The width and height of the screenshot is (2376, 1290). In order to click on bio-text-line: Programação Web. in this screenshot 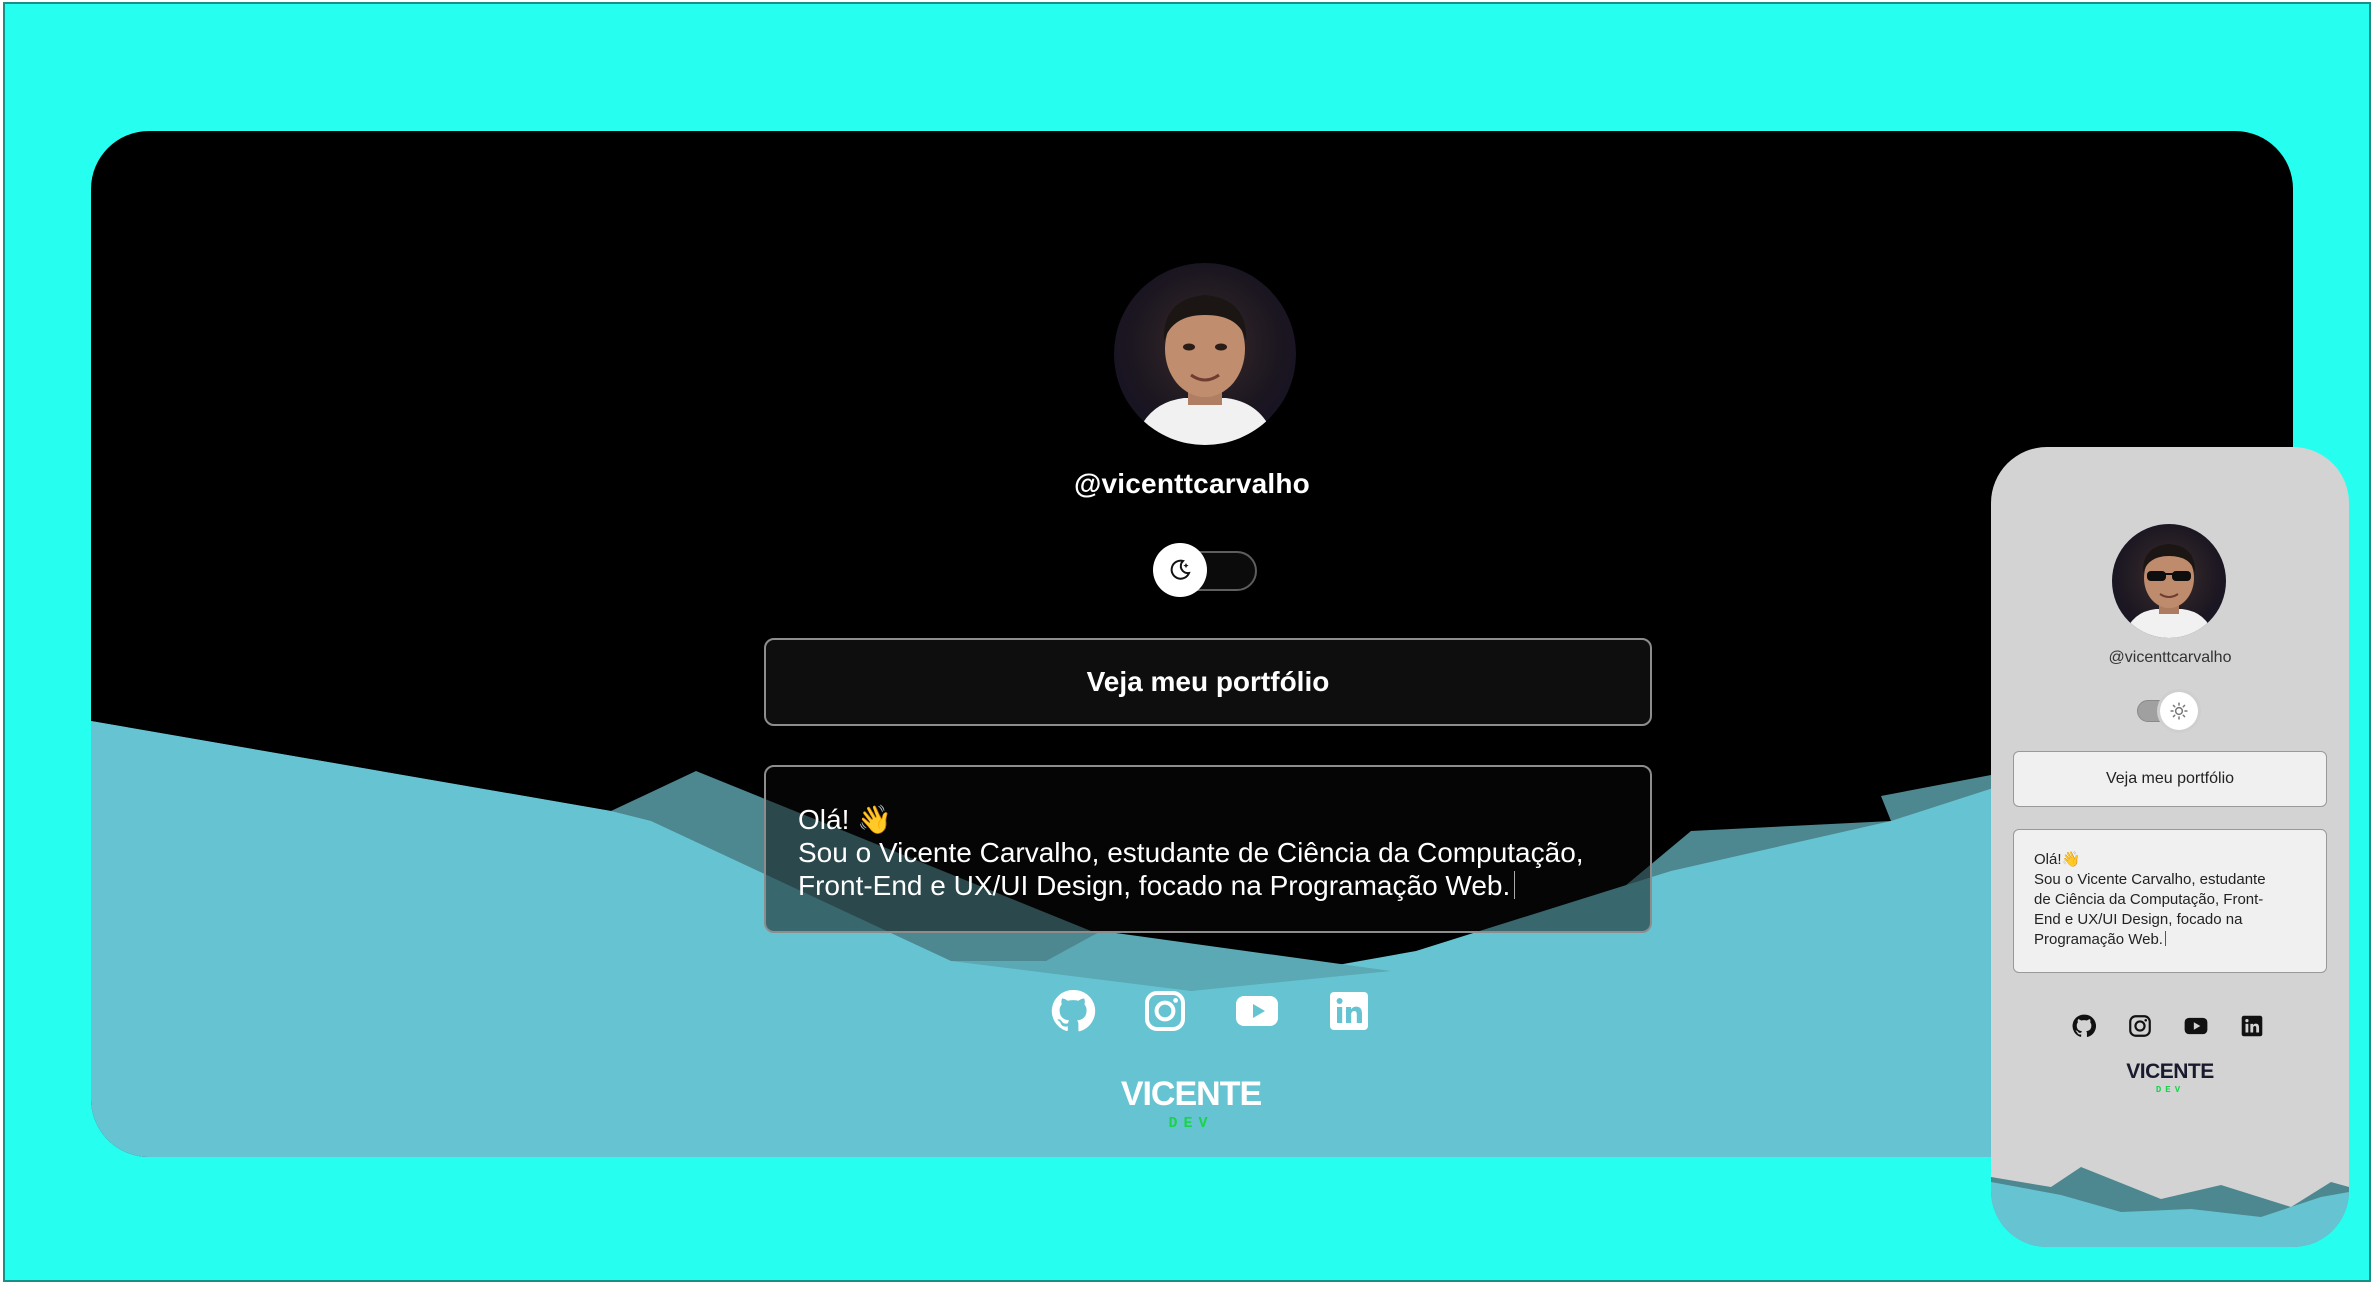, I will do `click(2098, 939)`.